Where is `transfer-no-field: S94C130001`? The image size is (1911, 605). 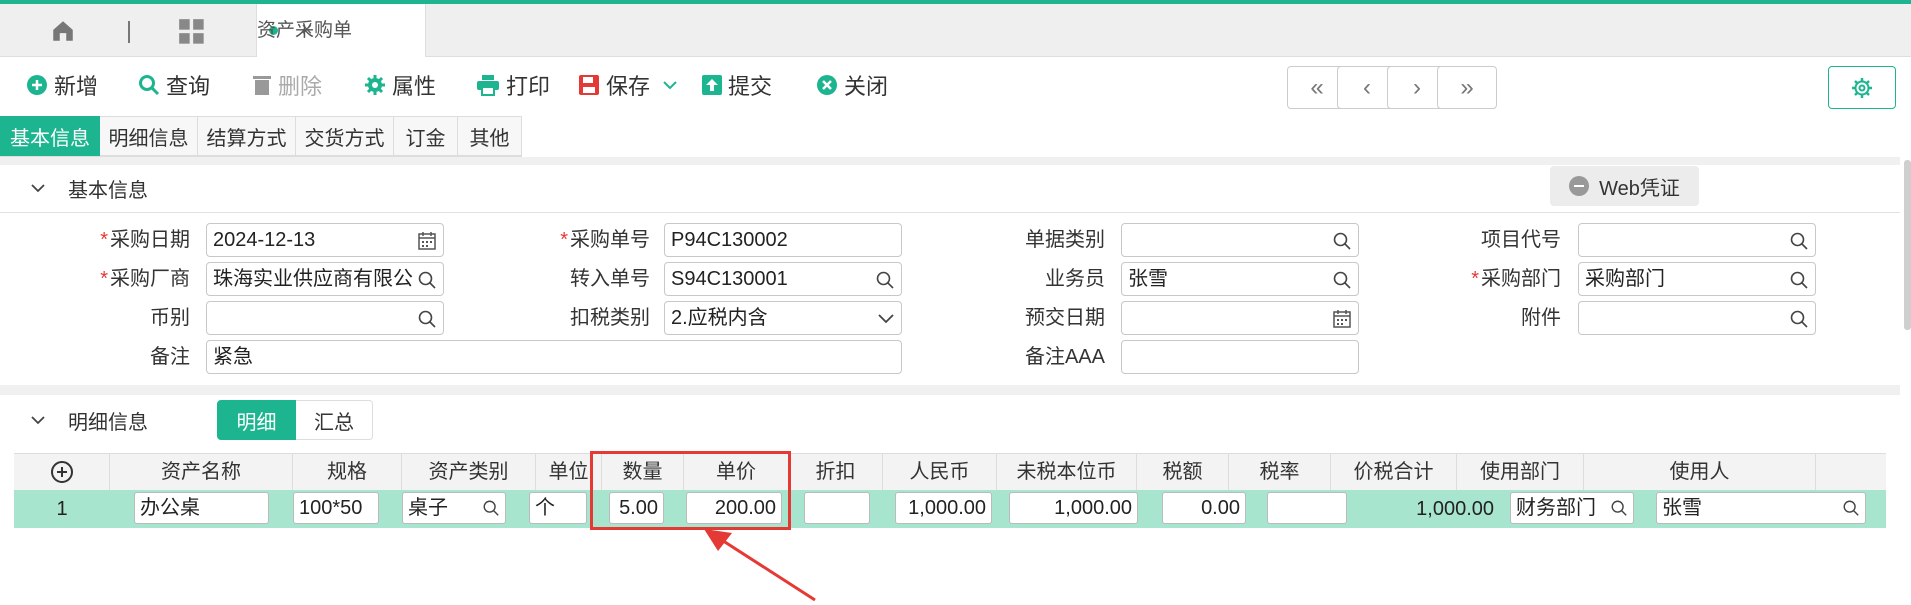
transfer-no-field: S94C130001 is located at coordinates (783, 279).